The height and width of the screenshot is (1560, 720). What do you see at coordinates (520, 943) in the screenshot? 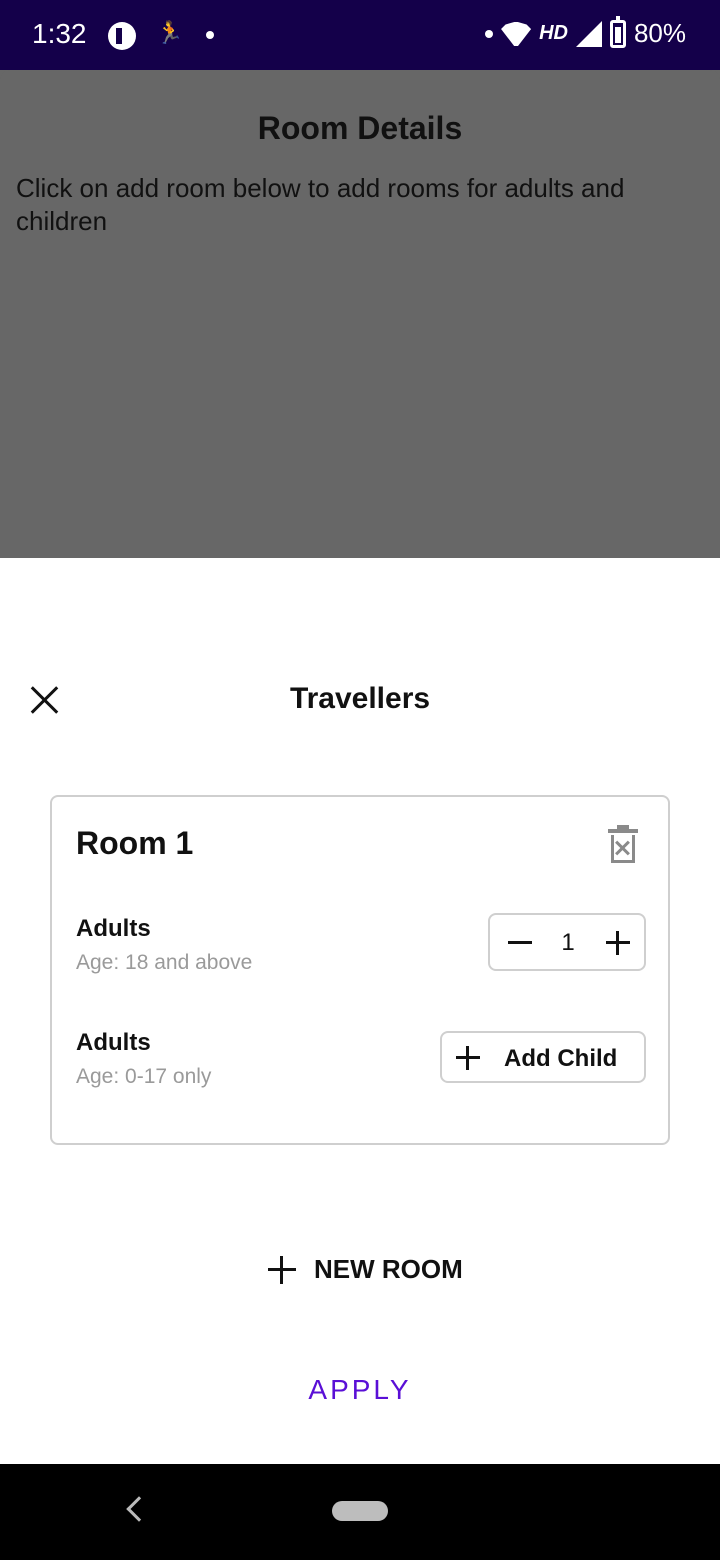
I see `decrement-button` at bounding box center [520, 943].